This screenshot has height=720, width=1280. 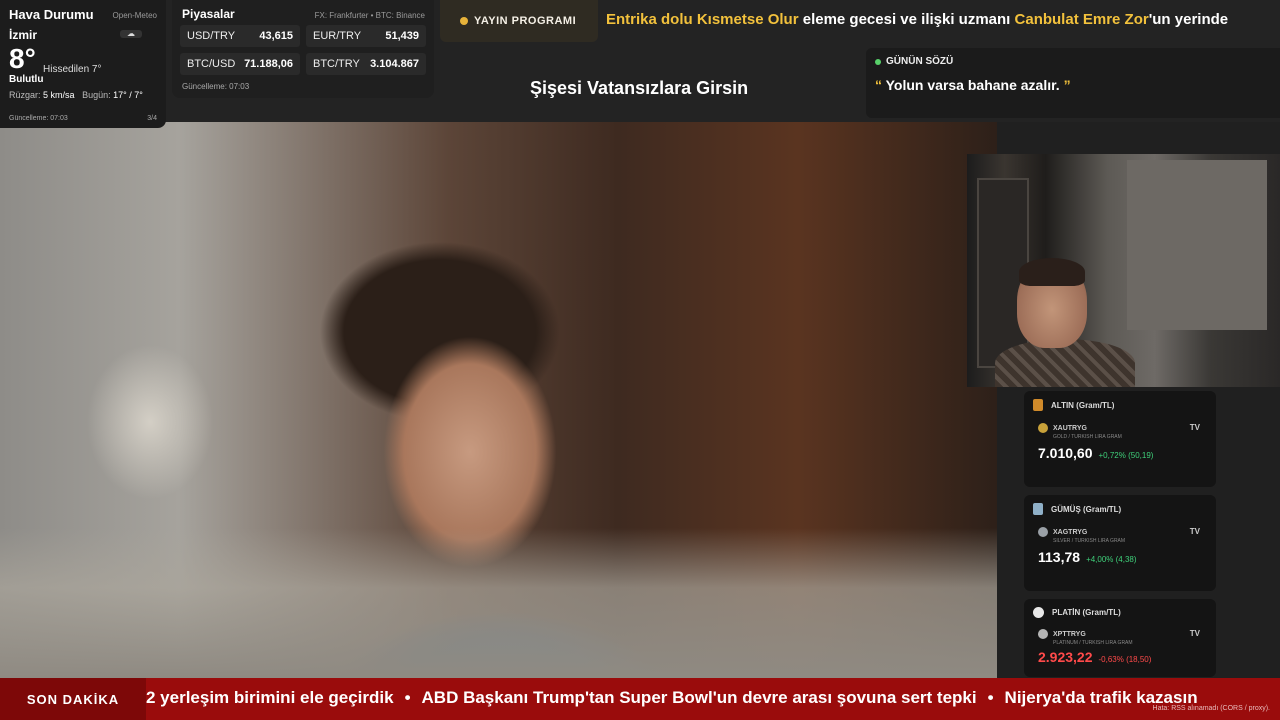 I want to click on markets-row: BTC/USD 71.188,06 BTC/TRY 3.104.867, so click(x=303, y=64).